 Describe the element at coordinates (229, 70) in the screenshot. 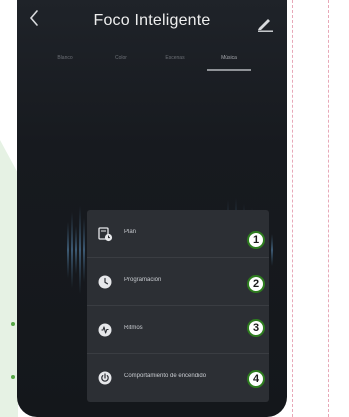

I see `active-tab-indicator` at that location.